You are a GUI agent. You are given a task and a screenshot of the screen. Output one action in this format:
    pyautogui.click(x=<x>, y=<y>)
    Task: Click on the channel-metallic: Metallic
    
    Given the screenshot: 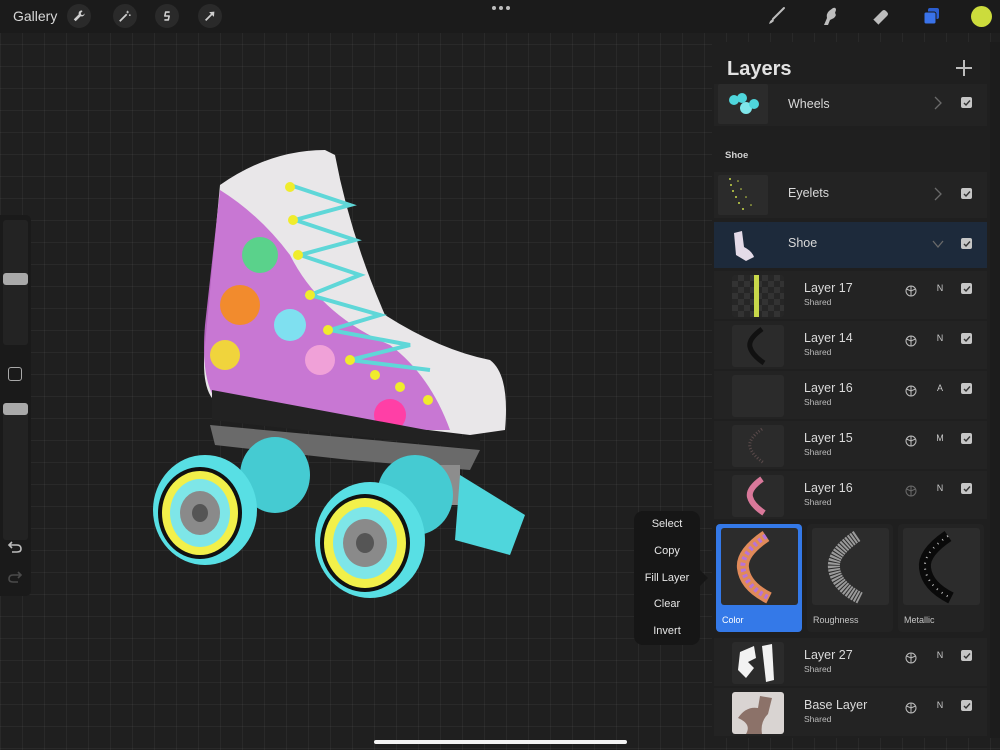 What is the action you would take?
    pyautogui.click(x=941, y=578)
    